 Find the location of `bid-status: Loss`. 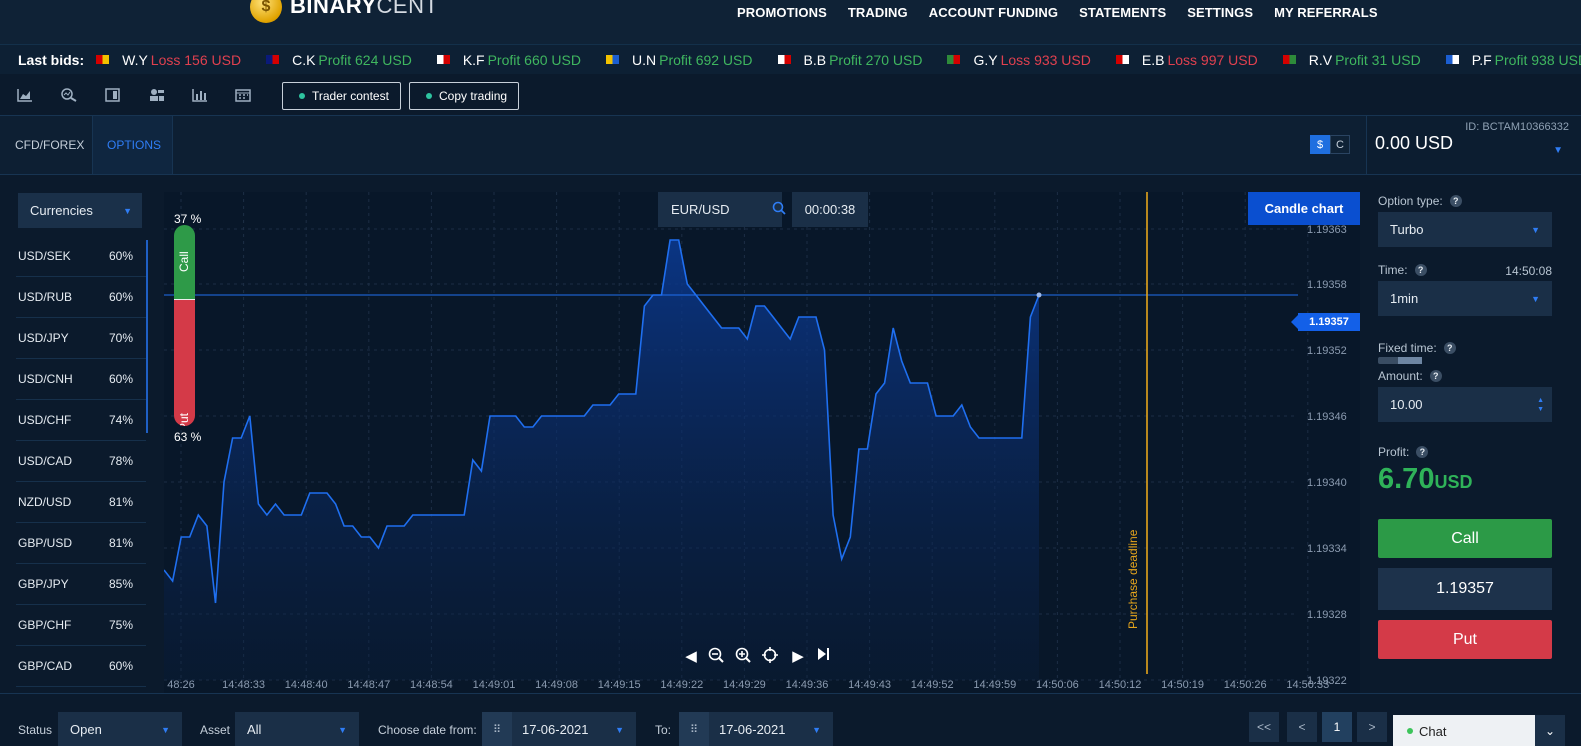

bid-status: Loss is located at coordinates (165, 59).